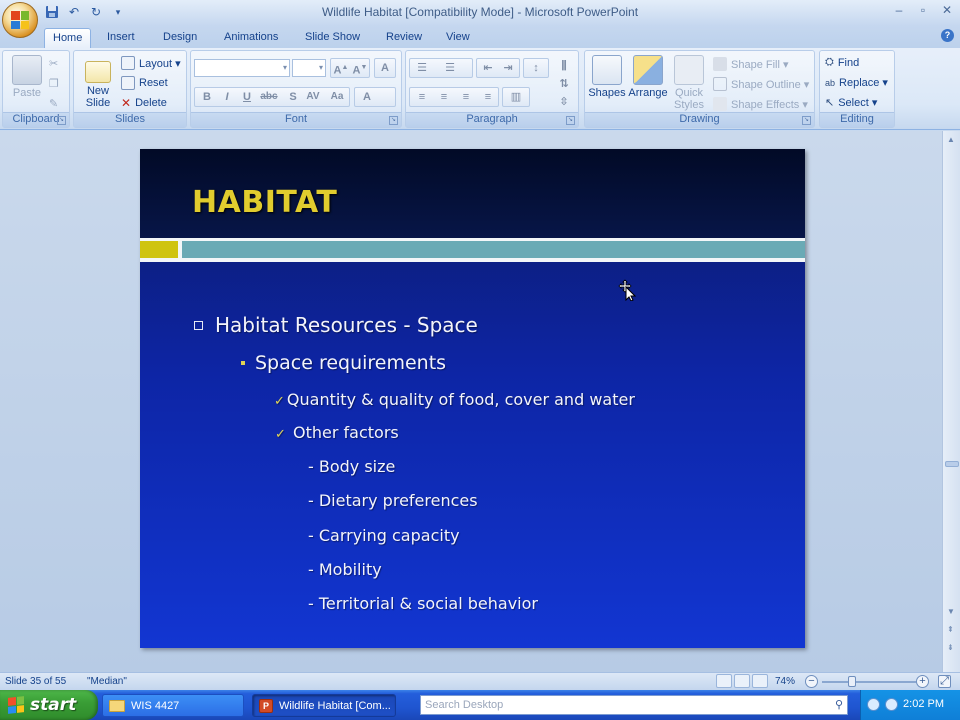 The image size is (960, 720). I want to click on drawing-launcher-icon: ↘, so click(806, 120).